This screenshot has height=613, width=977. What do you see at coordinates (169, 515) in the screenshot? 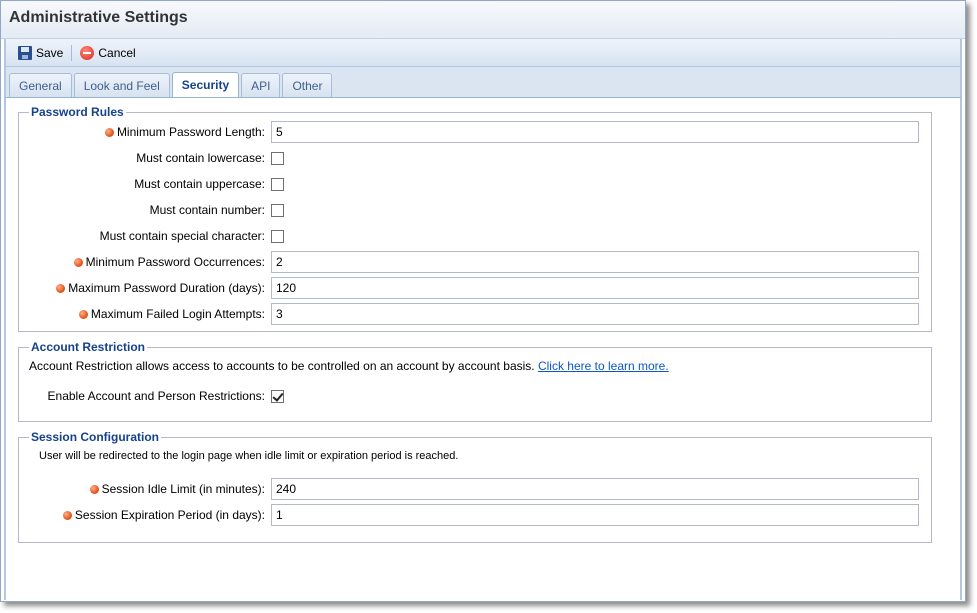
I see `session-expiration-label: Session Expiration Period (in days):` at bounding box center [169, 515].